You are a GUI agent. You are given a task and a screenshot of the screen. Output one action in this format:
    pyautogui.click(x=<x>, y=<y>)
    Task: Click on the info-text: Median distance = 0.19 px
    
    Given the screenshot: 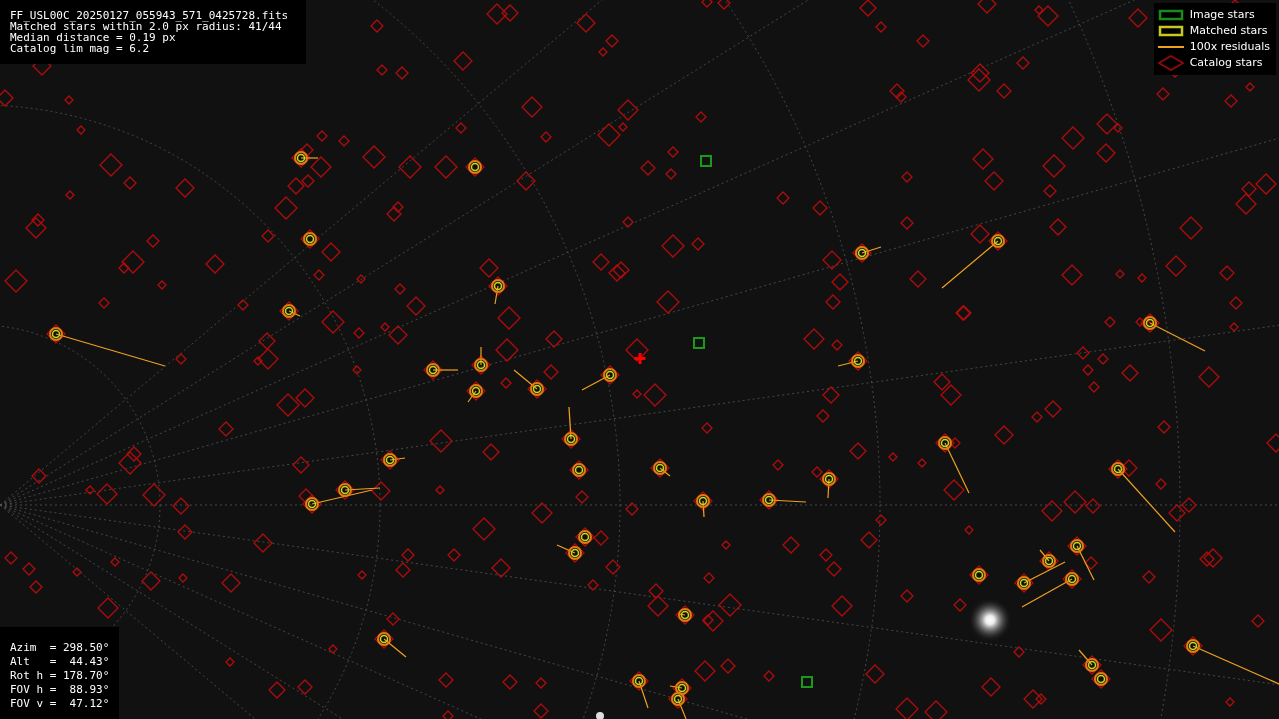 What is the action you would take?
    pyautogui.click(x=93, y=37)
    